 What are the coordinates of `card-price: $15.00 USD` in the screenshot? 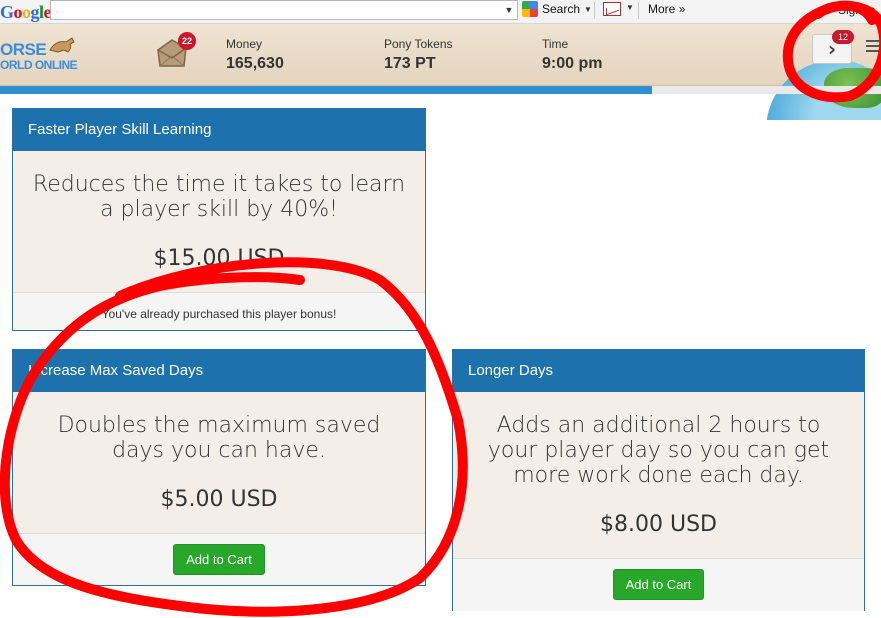 It's located at (219, 258).